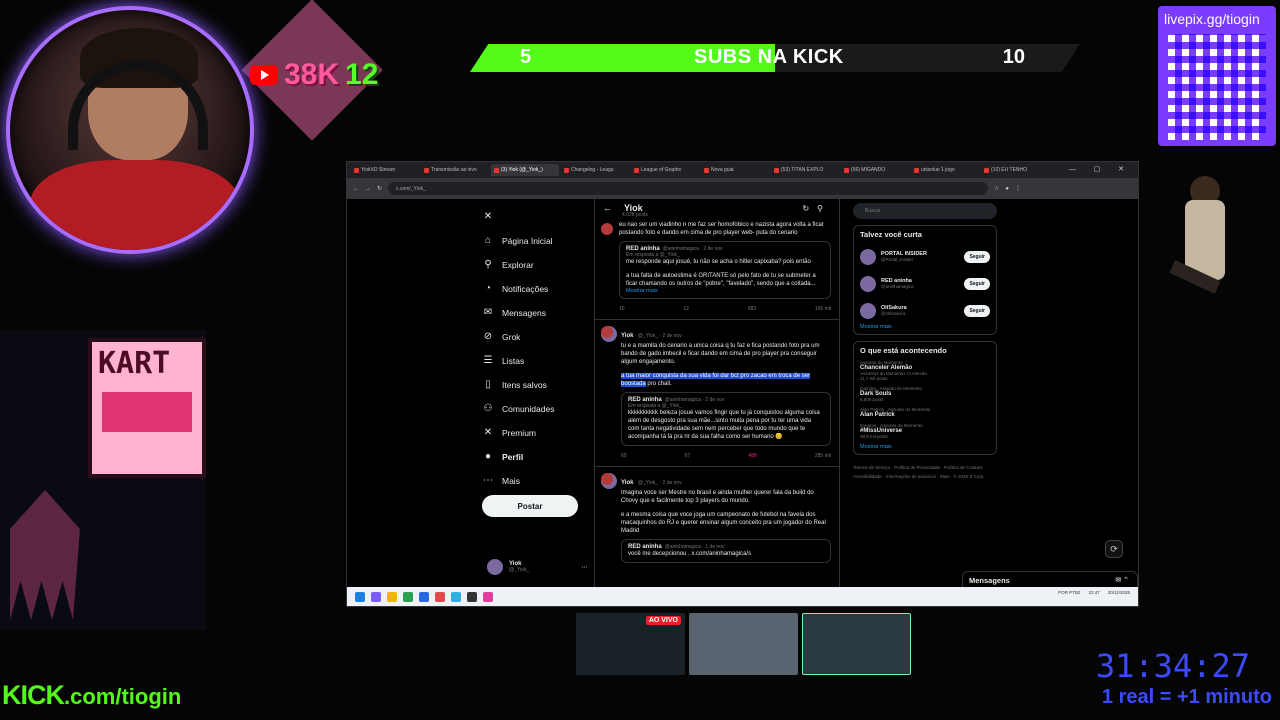 Image resolution: width=1280 pixels, height=720 pixels. I want to click on tweet-text-tail: pro chall., so click(659, 384).